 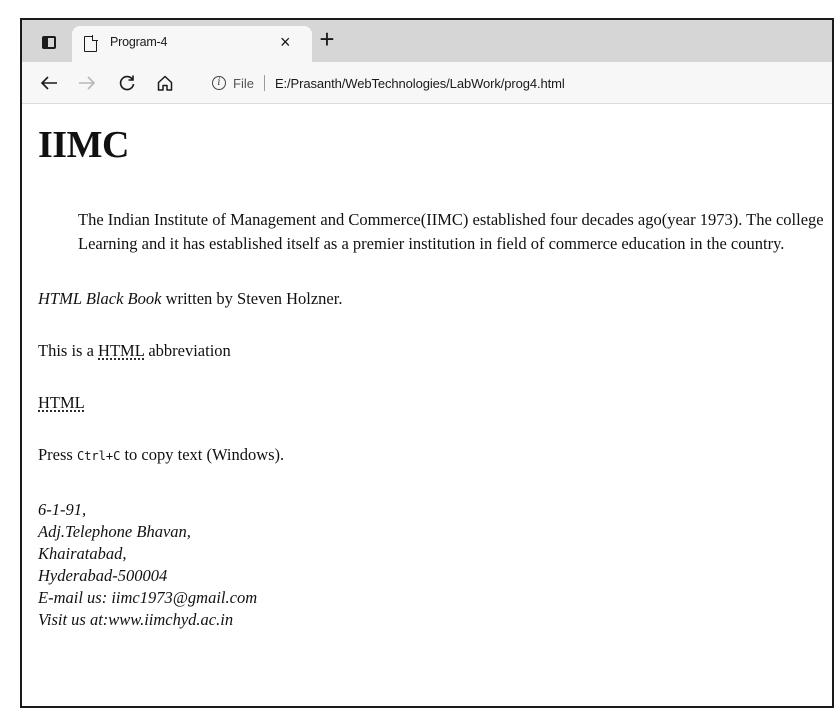 I want to click on address-separator, so click(x=264, y=83).